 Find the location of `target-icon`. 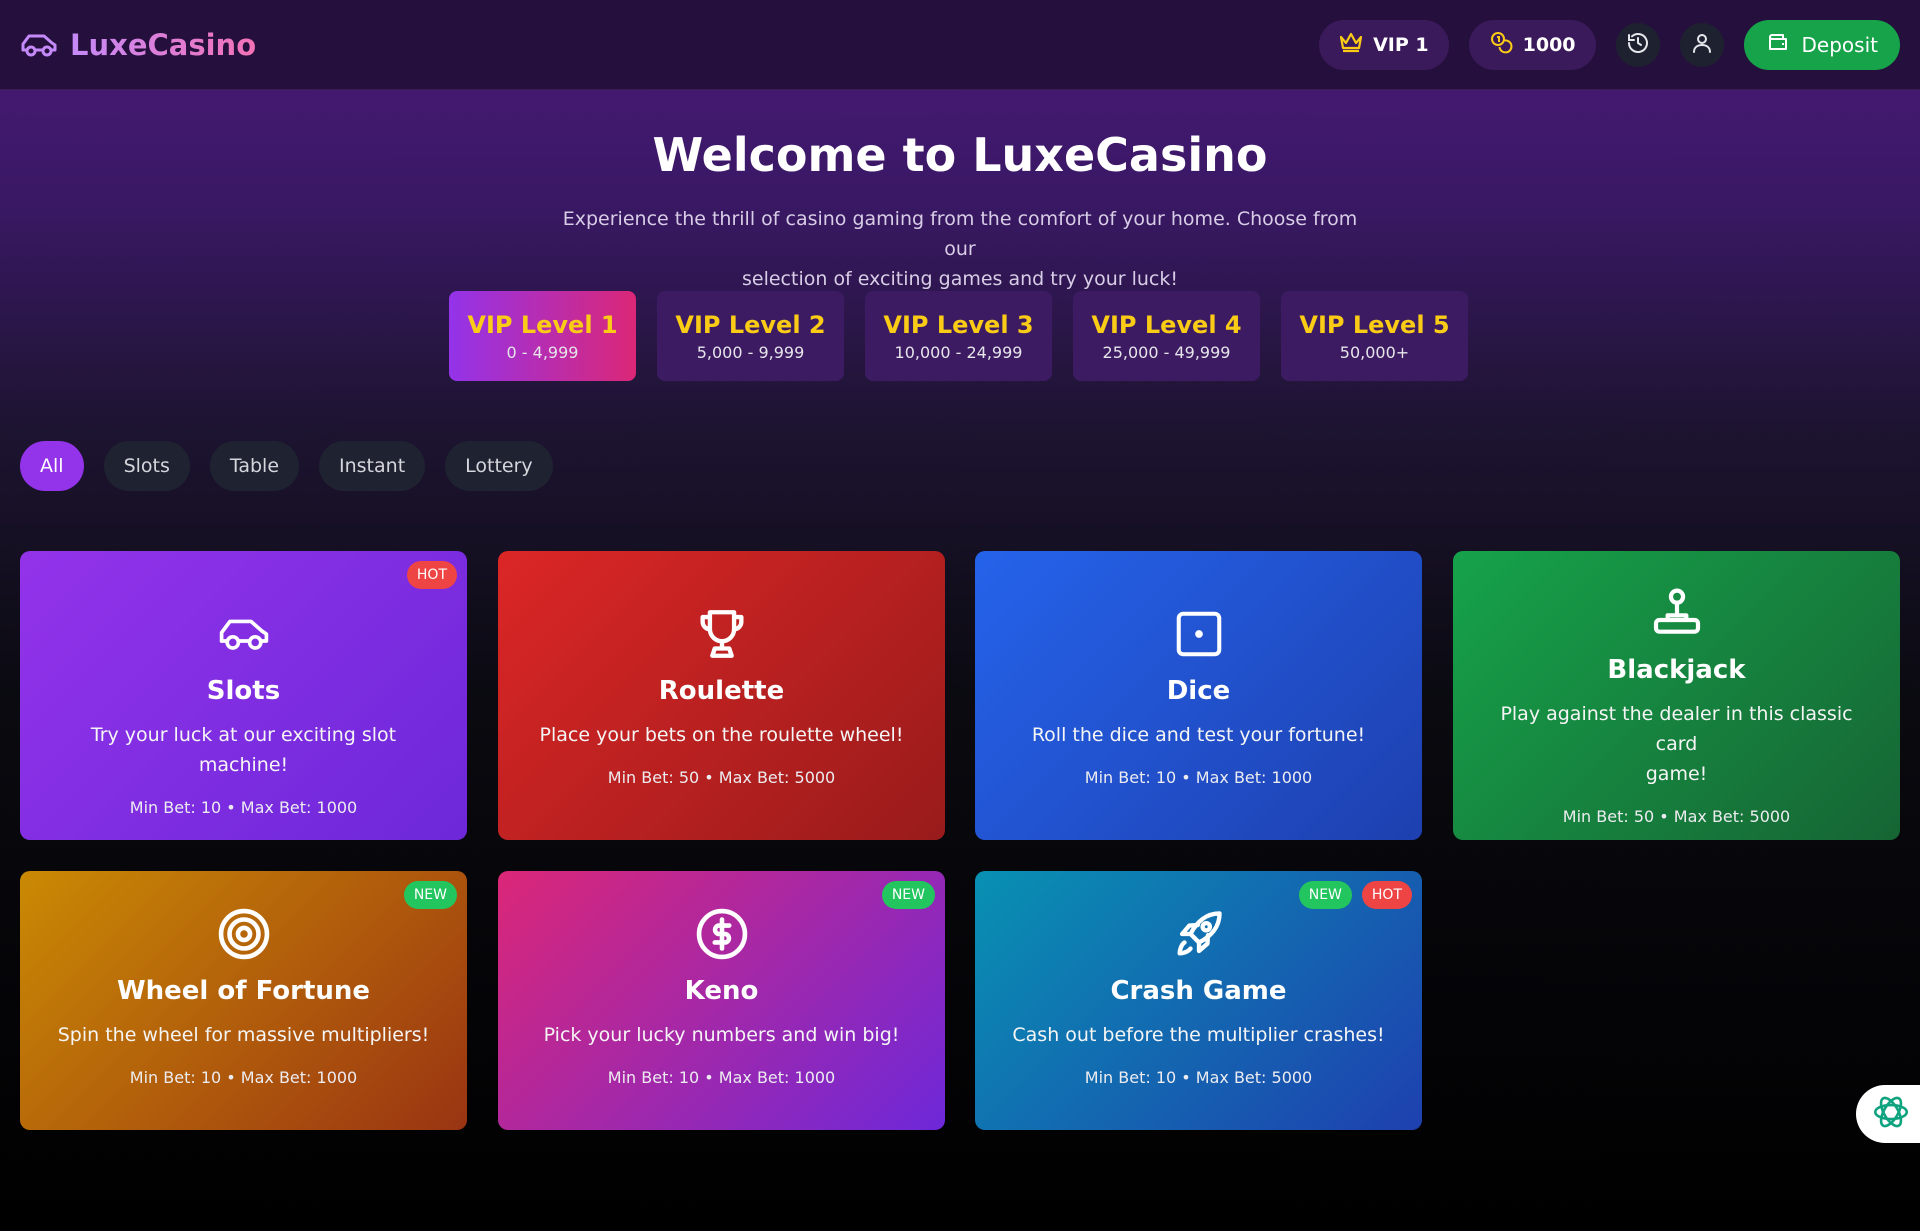

target-icon is located at coordinates (244, 934).